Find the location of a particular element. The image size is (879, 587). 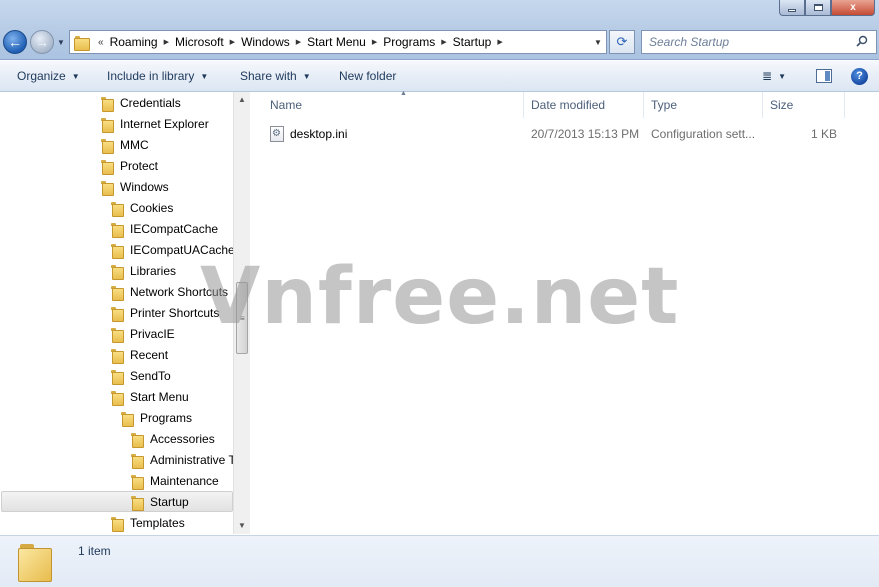

breadcrumb-item: Programs is located at coordinates (409, 42).